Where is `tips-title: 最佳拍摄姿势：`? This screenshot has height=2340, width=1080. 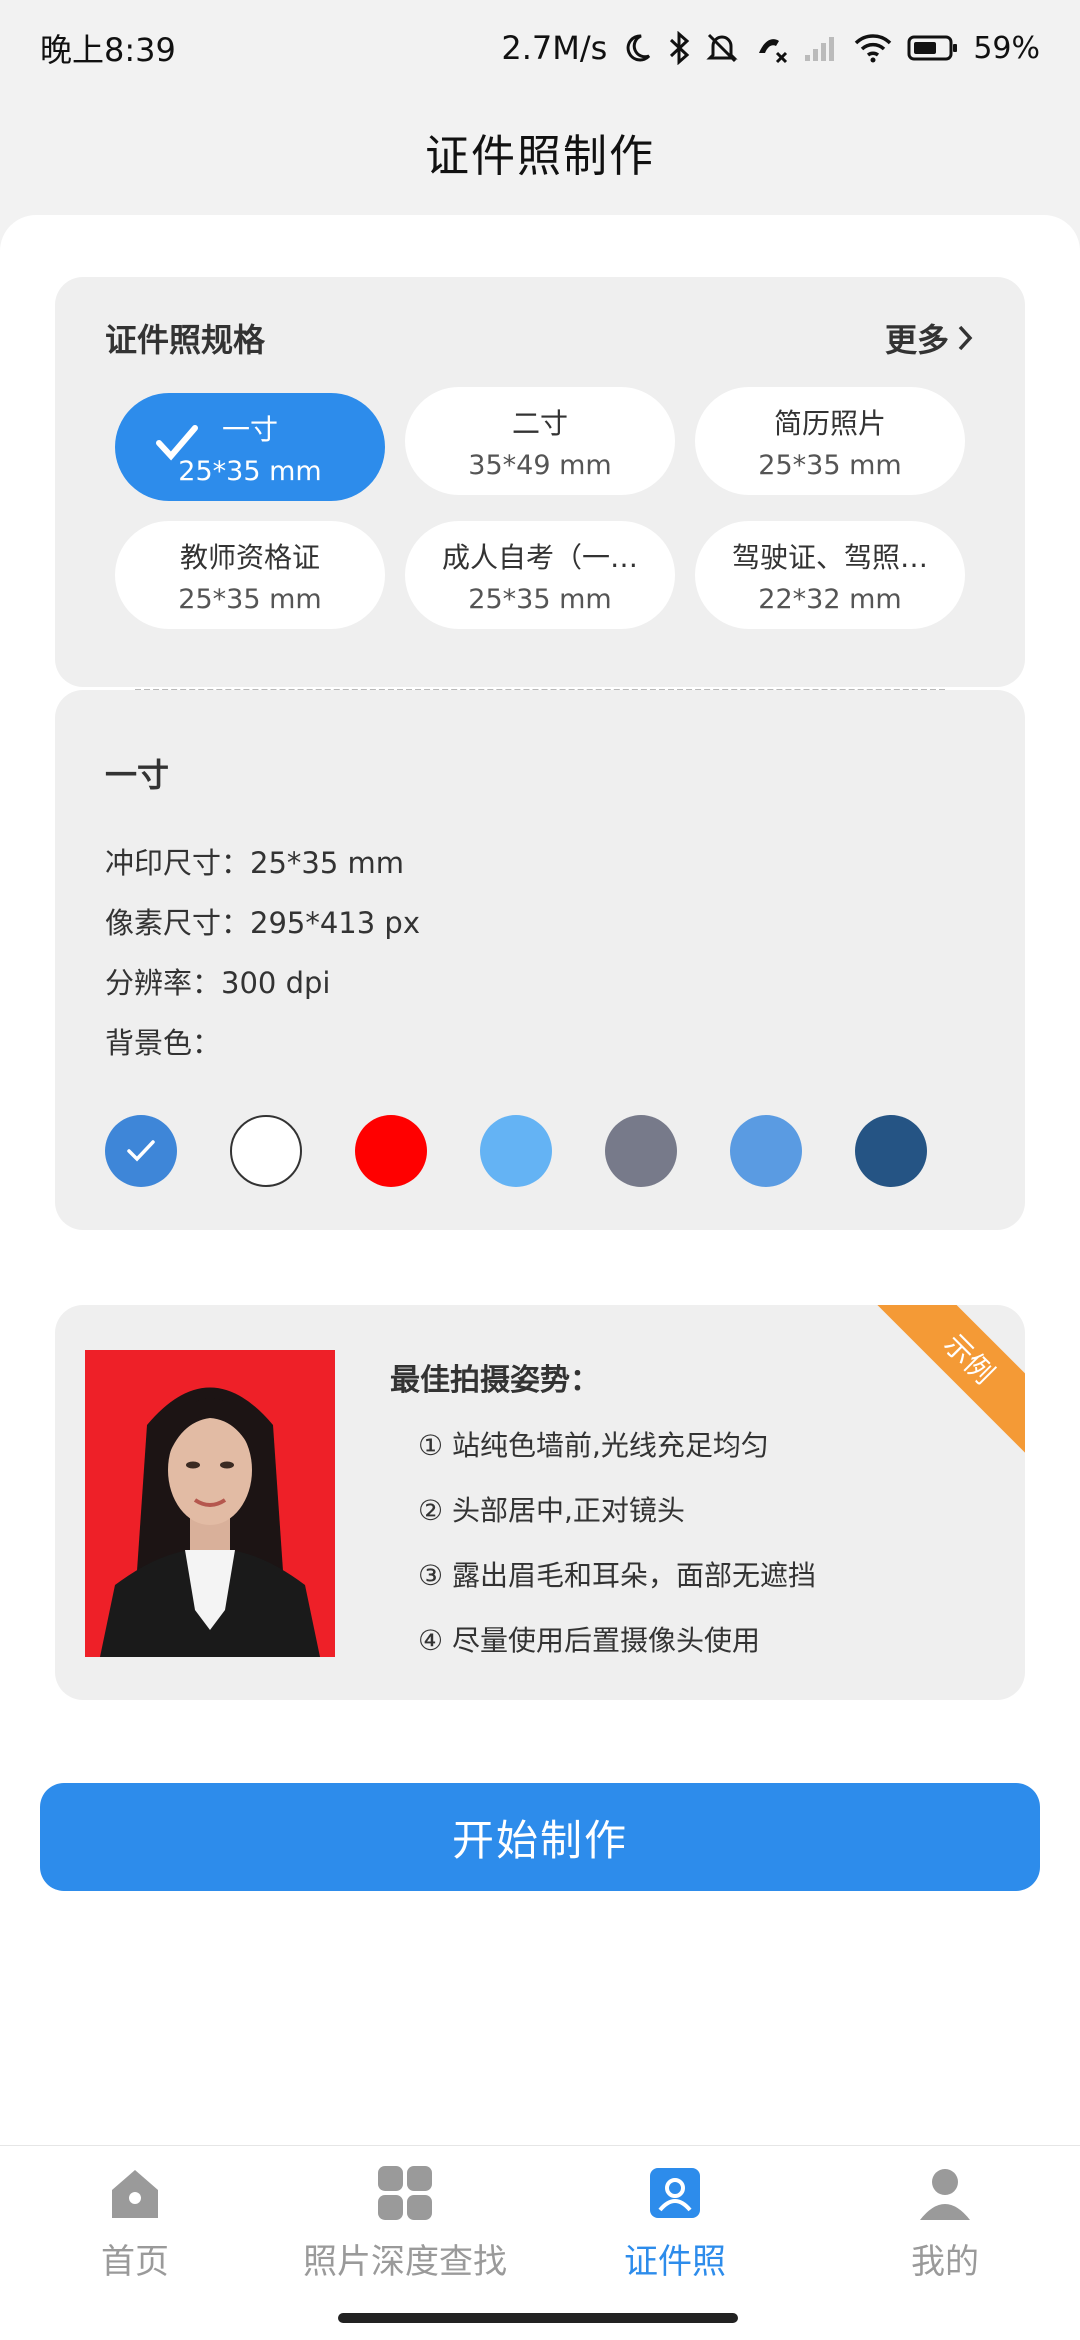 tips-title: 最佳拍摄姿势： is located at coordinates (495, 1380).